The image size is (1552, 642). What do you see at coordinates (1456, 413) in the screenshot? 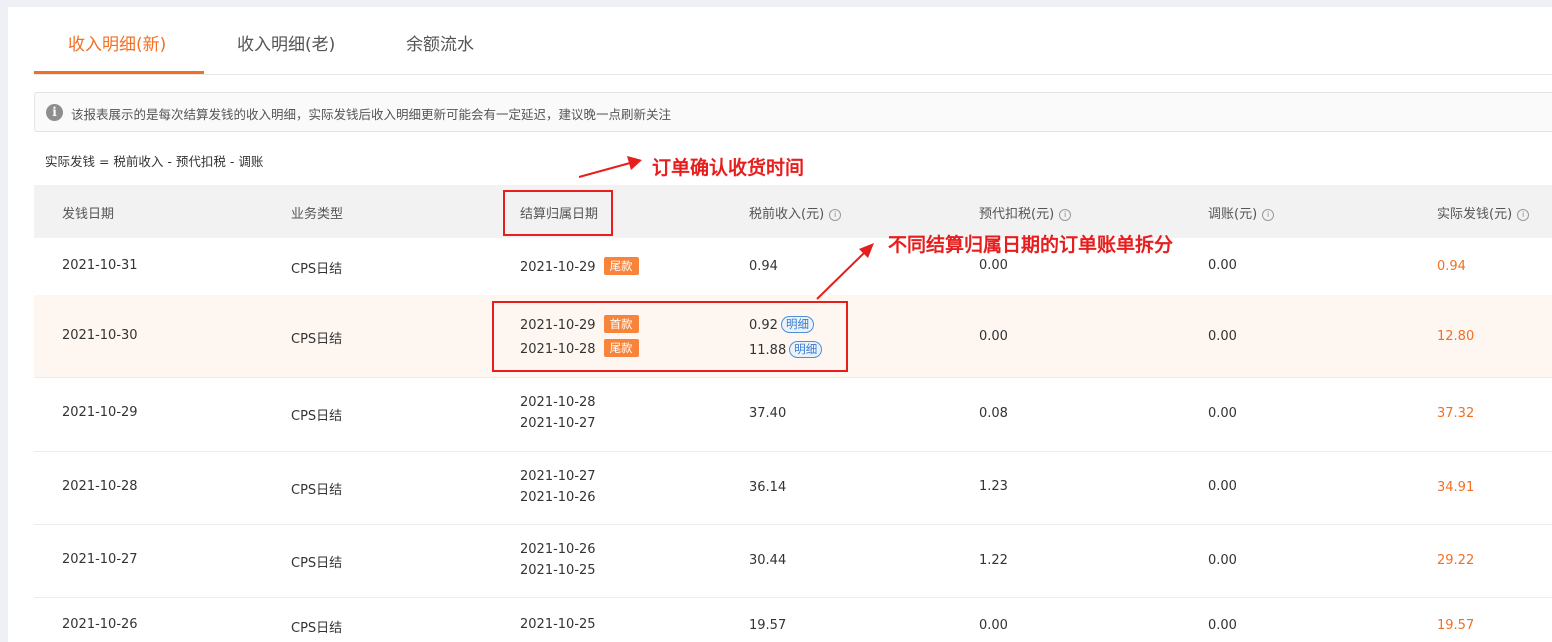
I see `actual-payout: 37.32` at bounding box center [1456, 413].